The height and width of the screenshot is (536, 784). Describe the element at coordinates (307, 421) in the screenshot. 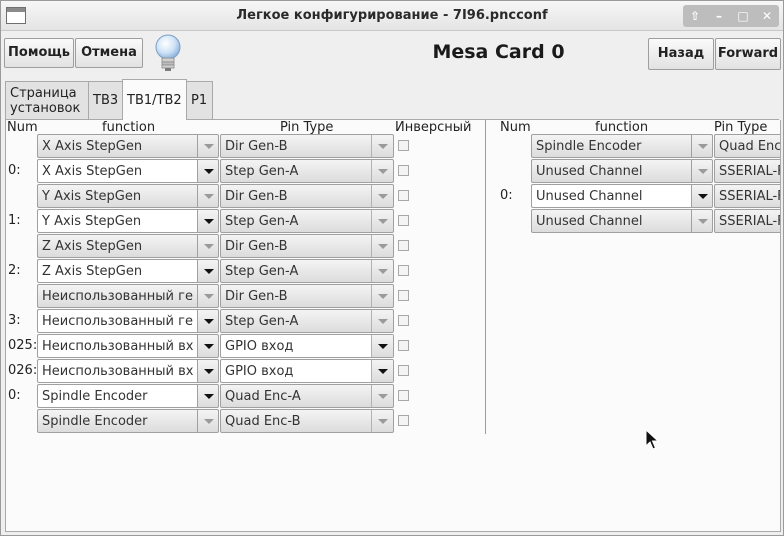

I see `pin-type-combo: Quad Enc-B` at that location.